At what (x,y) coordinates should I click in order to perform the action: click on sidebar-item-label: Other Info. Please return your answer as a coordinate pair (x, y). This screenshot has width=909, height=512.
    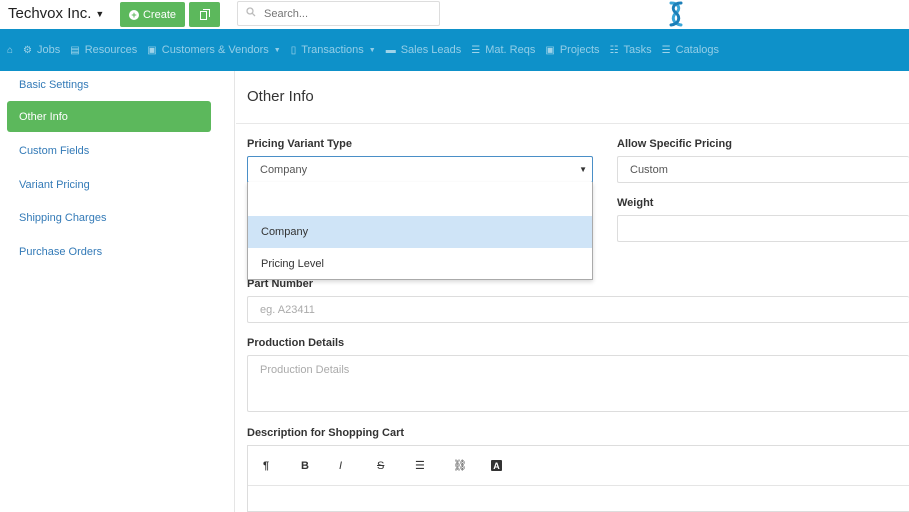
    Looking at the image, I should click on (43, 116).